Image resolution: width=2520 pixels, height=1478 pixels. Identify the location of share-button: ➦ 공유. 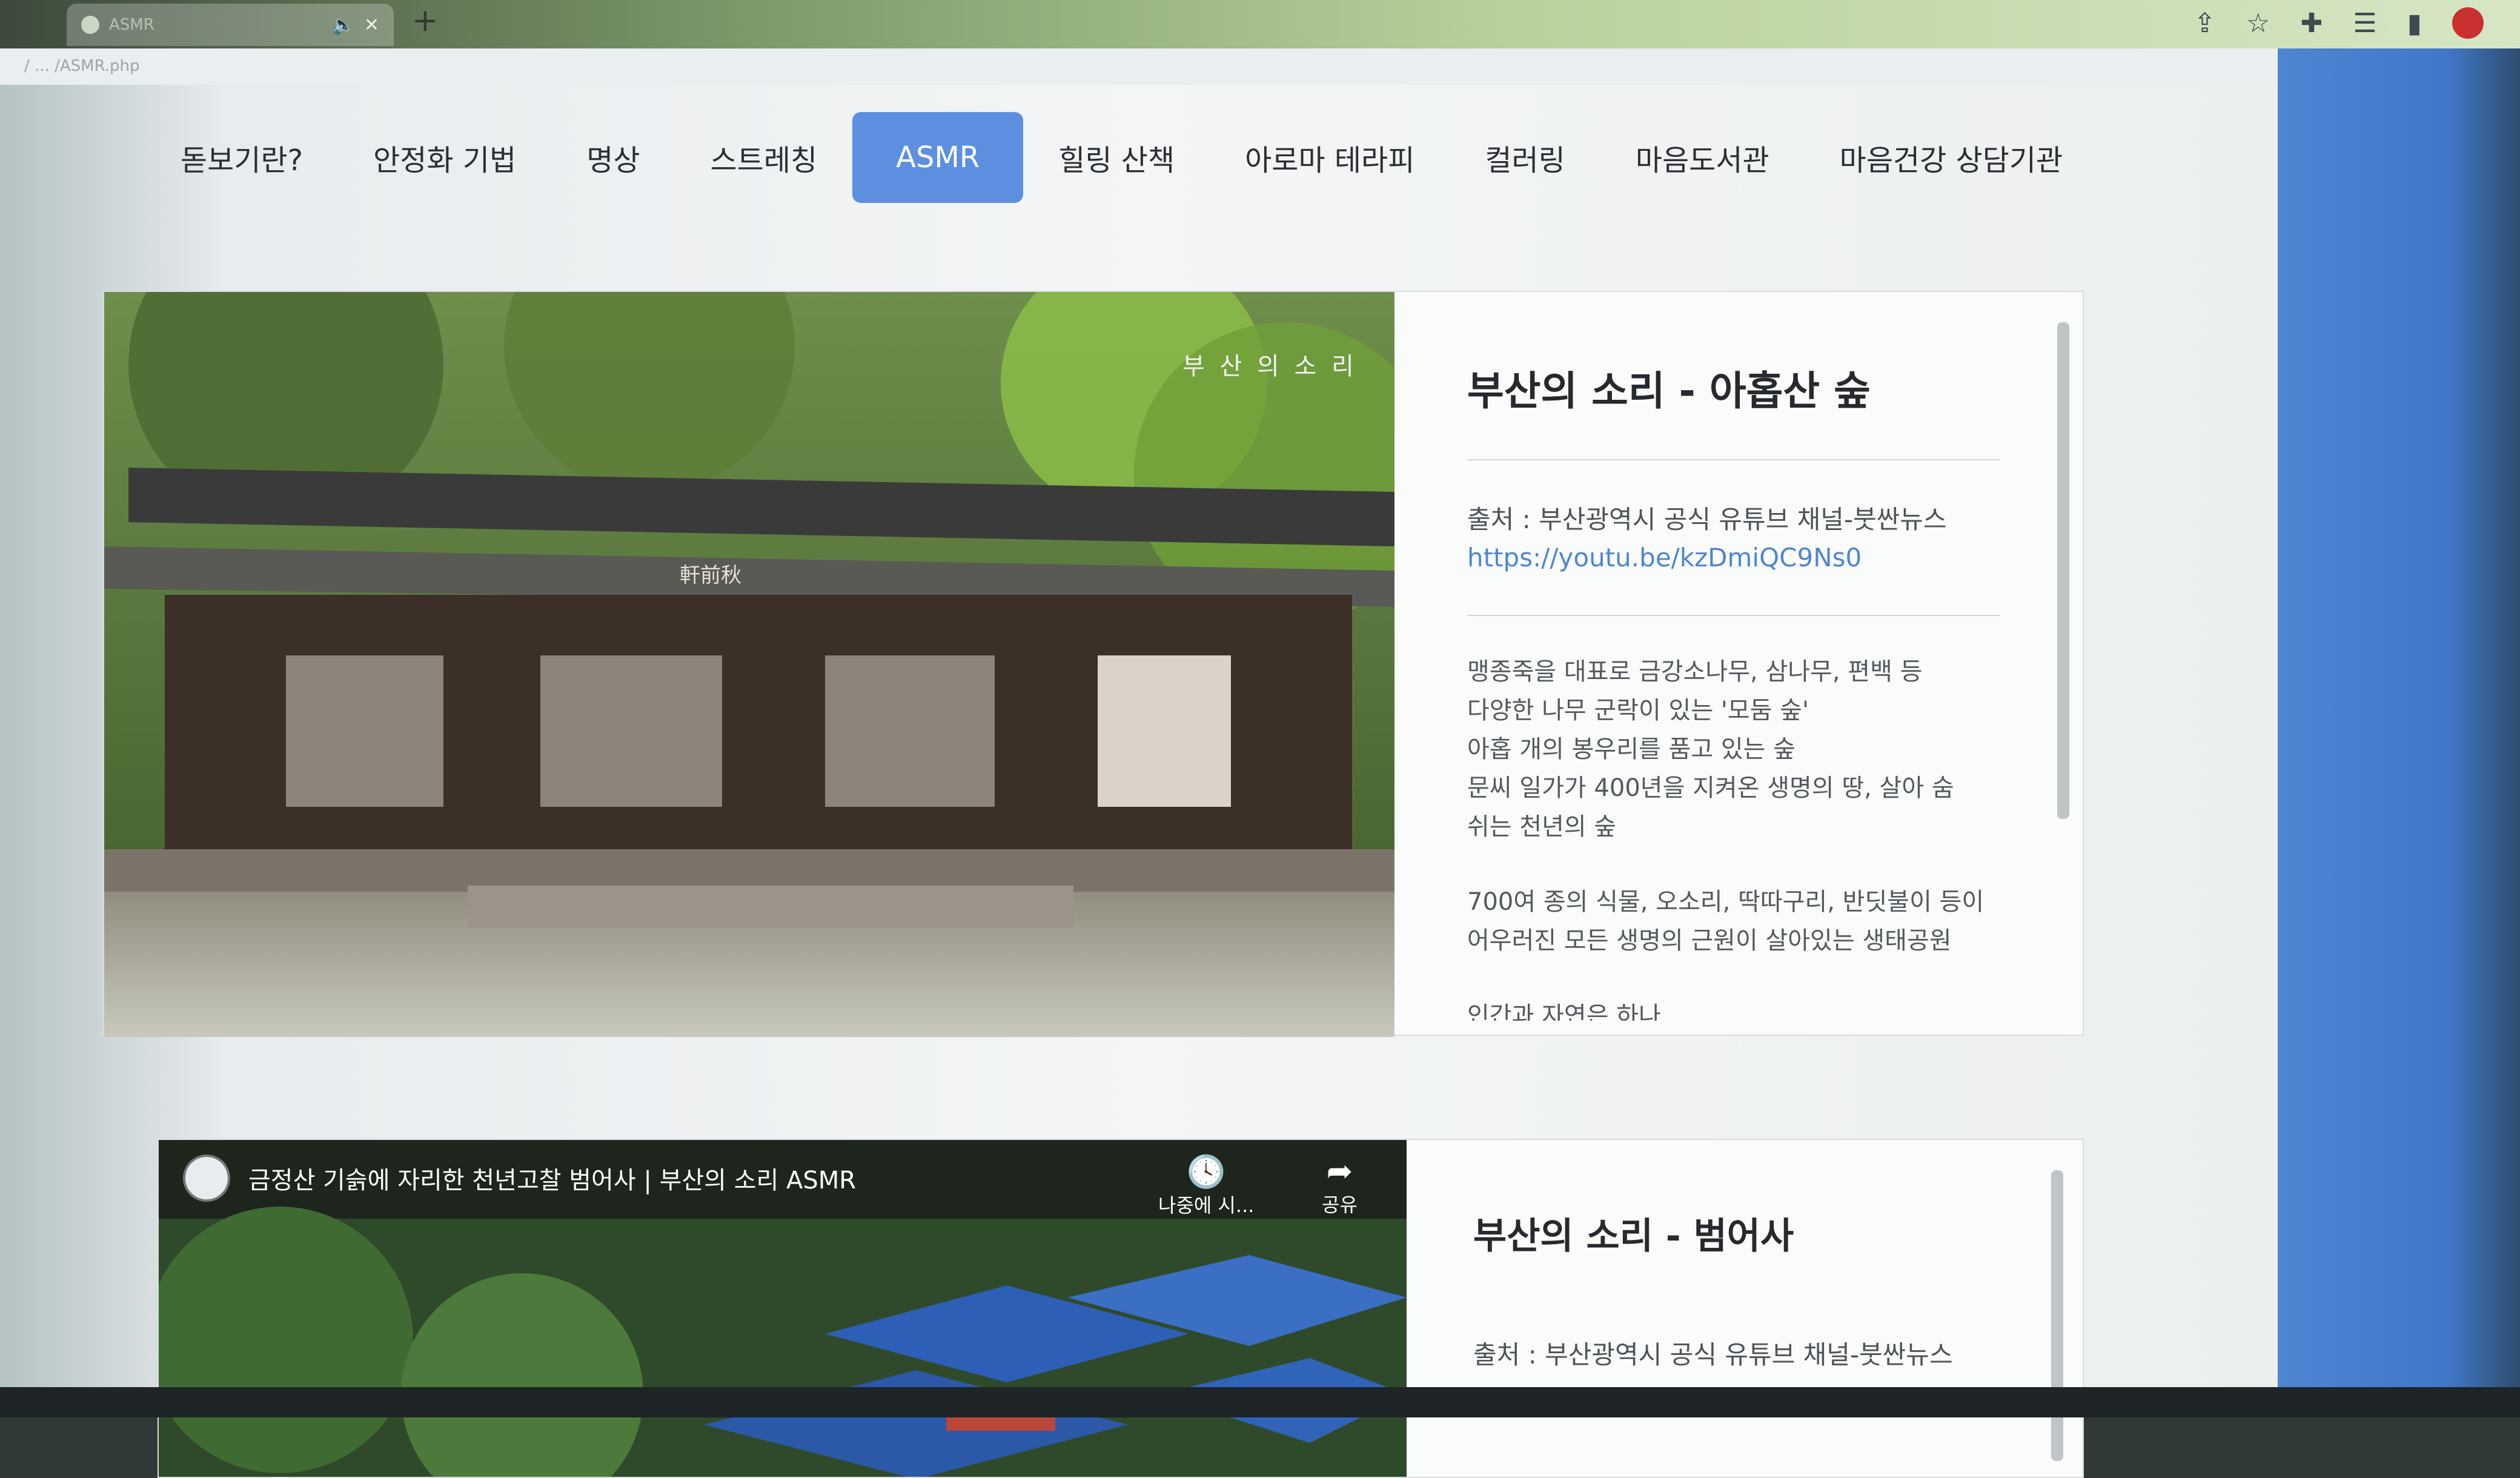
(1340, 1185).